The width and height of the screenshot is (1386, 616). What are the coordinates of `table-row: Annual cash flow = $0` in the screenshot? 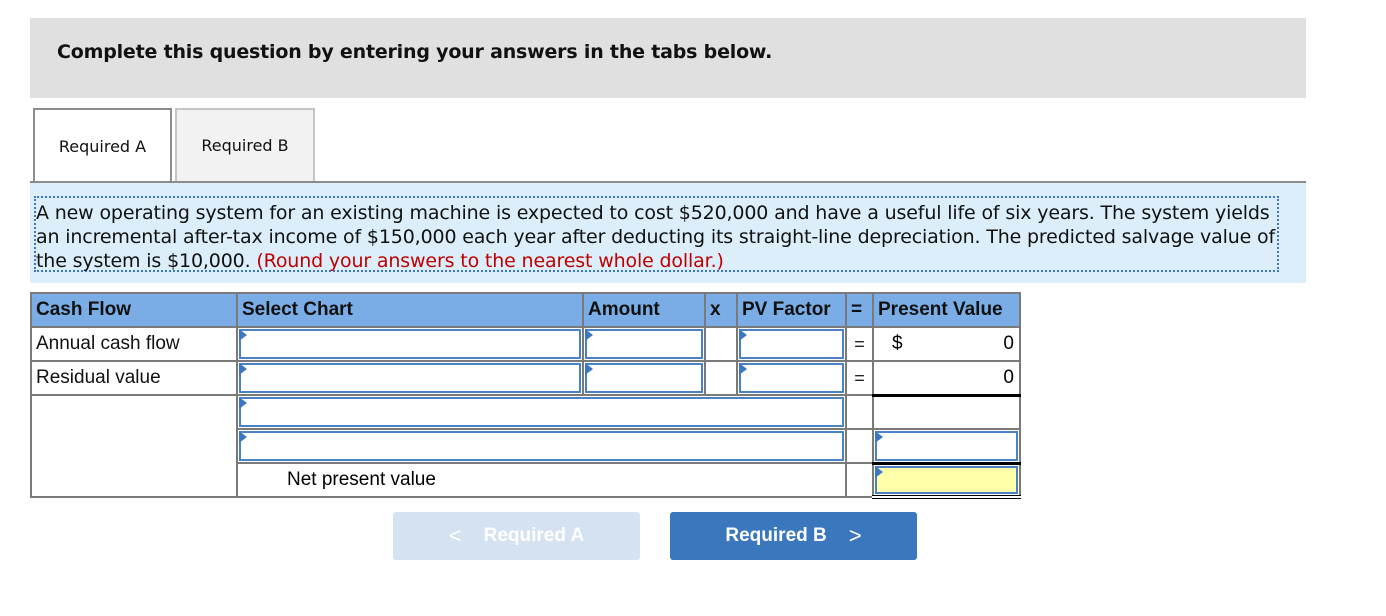 It's located at (525, 344).